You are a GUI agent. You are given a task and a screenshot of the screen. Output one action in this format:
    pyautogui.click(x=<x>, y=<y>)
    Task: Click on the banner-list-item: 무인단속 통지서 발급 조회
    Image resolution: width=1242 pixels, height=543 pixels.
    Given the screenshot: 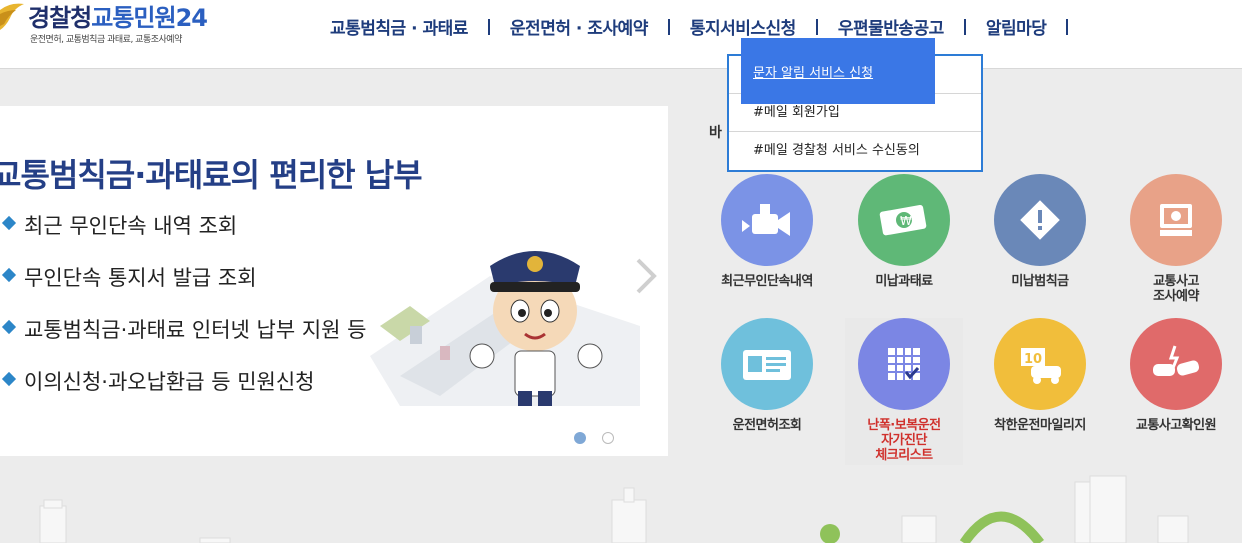 What is the action you would take?
    pyautogui.click(x=183, y=288)
    